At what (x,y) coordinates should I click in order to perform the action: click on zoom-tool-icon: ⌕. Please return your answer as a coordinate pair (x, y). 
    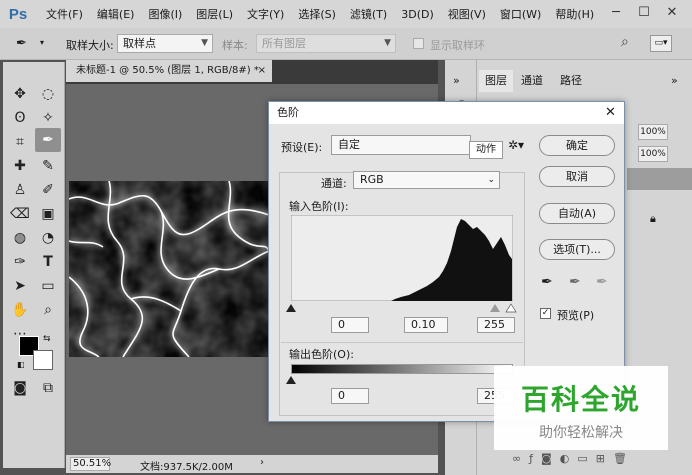
    Looking at the image, I should click on (48, 310).